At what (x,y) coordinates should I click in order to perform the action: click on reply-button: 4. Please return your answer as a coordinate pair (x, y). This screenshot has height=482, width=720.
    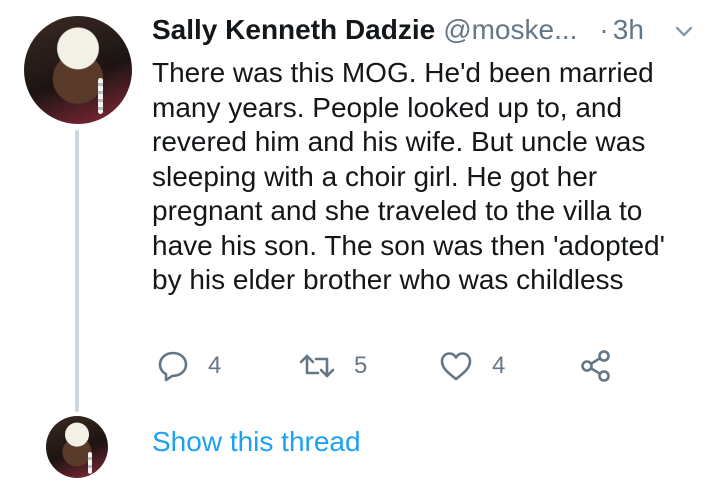
    Looking at the image, I should click on (188, 366).